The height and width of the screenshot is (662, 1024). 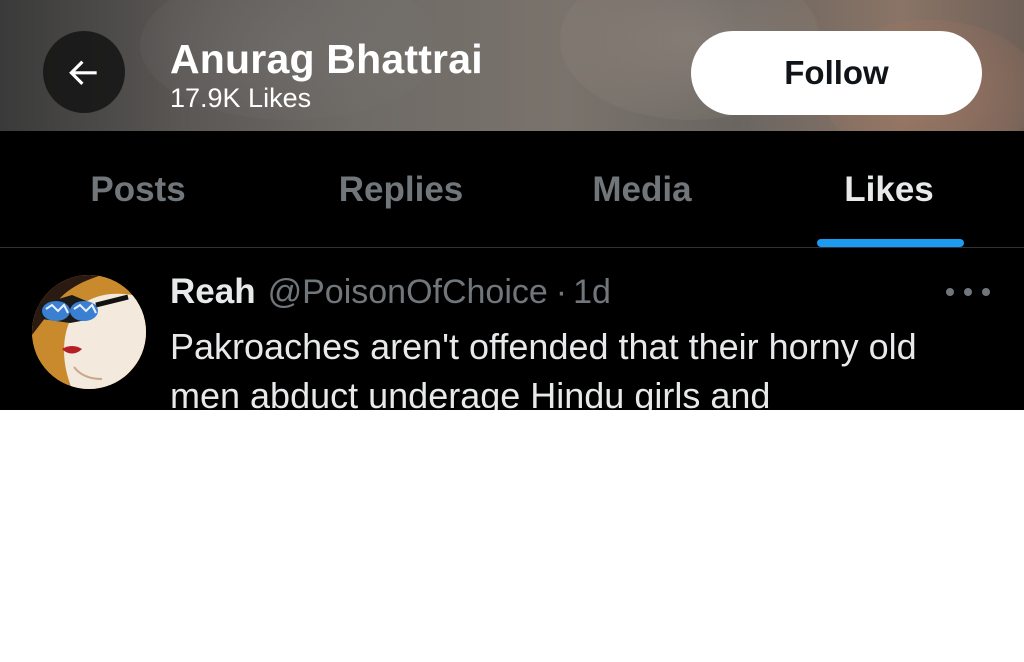 I want to click on author-handle: @PoisonOfChoice, so click(x=408, y=292).